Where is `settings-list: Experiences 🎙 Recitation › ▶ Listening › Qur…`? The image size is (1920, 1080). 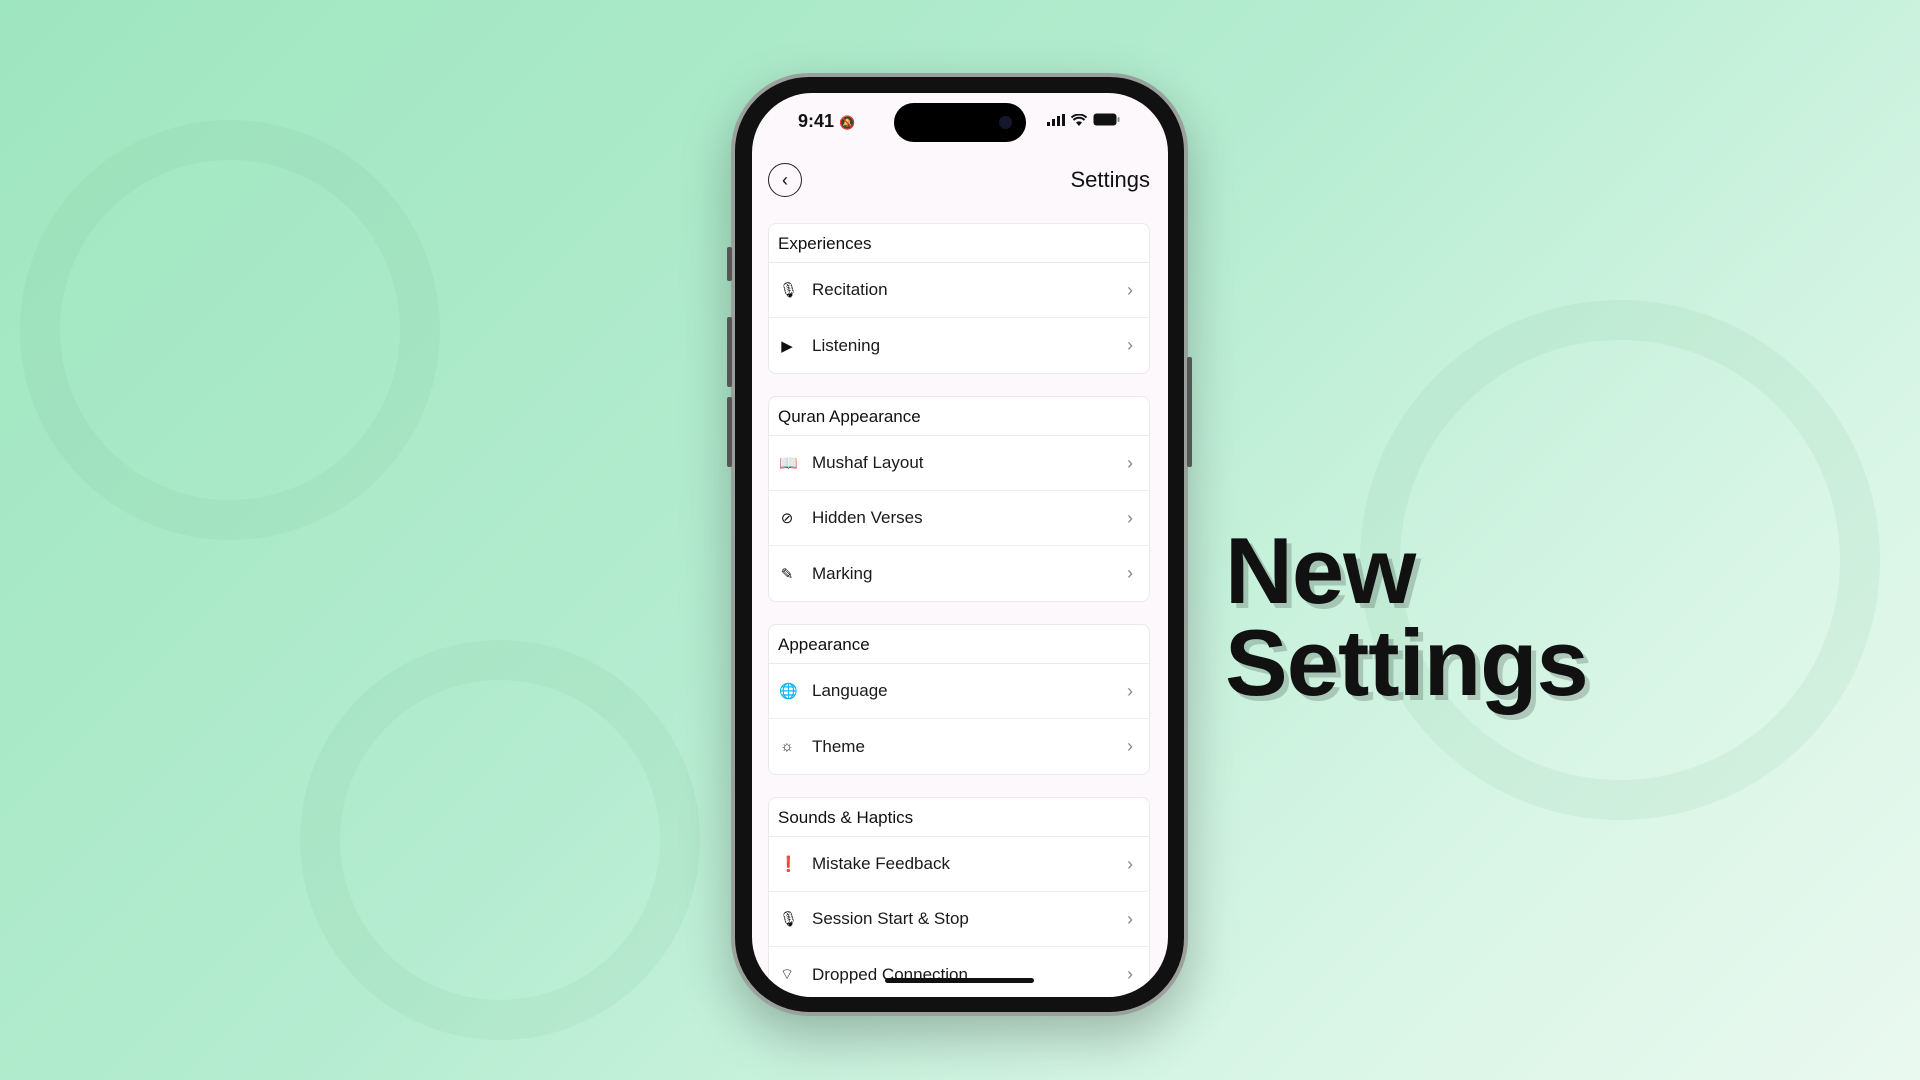
settings-list: Experiences 🎙 Recitation › ▶ Listening › Qur… is located at coordinates (959, 610).